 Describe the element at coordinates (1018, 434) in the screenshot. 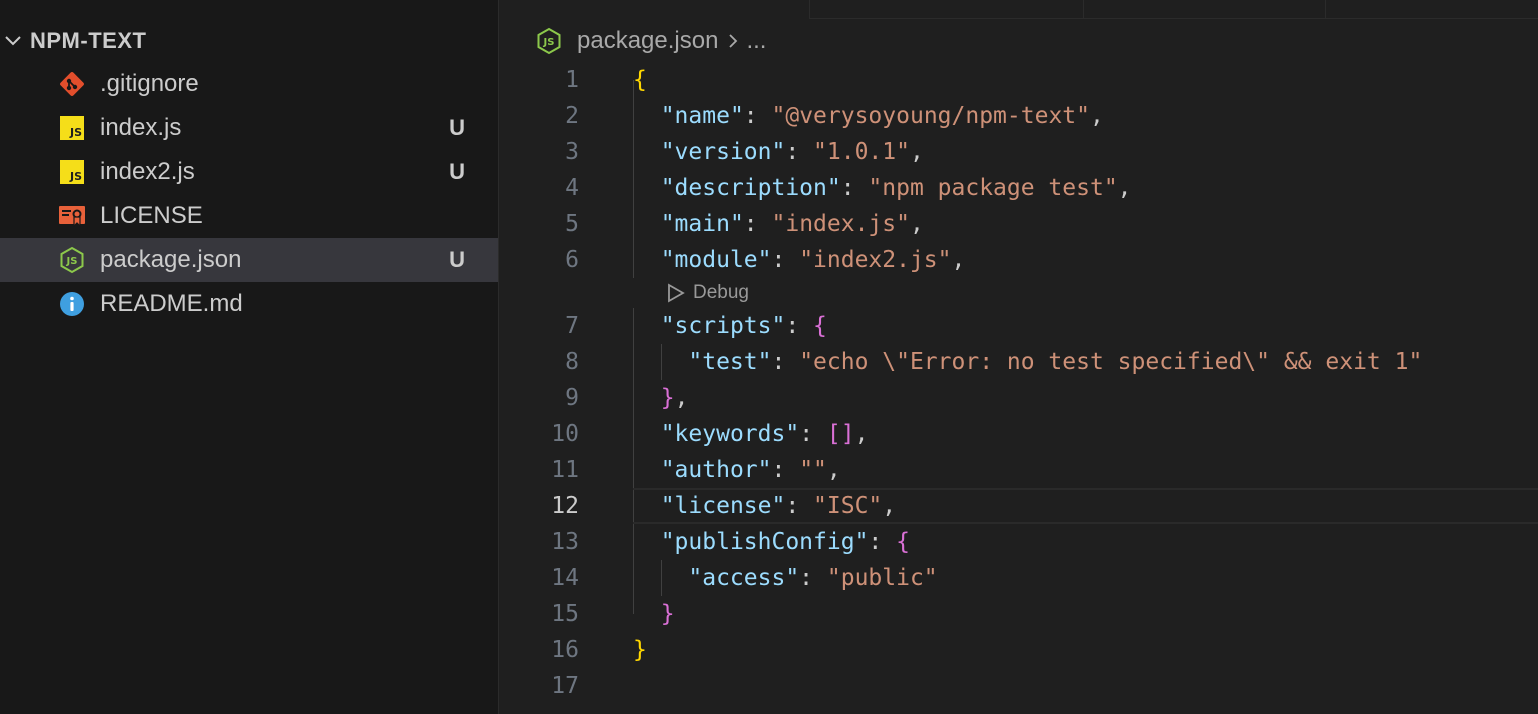

I see `code-line: 10 "keywords": [],` at that location.